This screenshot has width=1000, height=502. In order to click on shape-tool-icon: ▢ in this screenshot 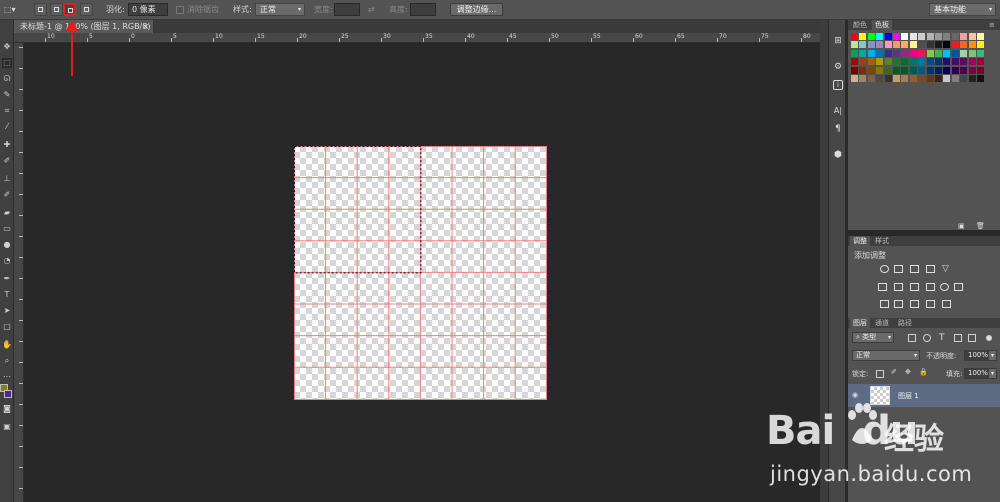, I will do `click(7, 327)`.